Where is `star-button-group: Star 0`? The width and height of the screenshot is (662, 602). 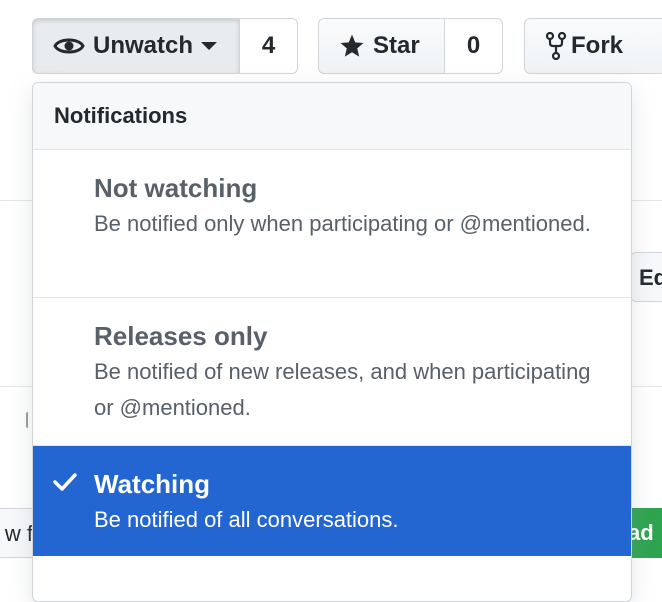
star-button-group: Star 0 is located at coordinates (410, 46).